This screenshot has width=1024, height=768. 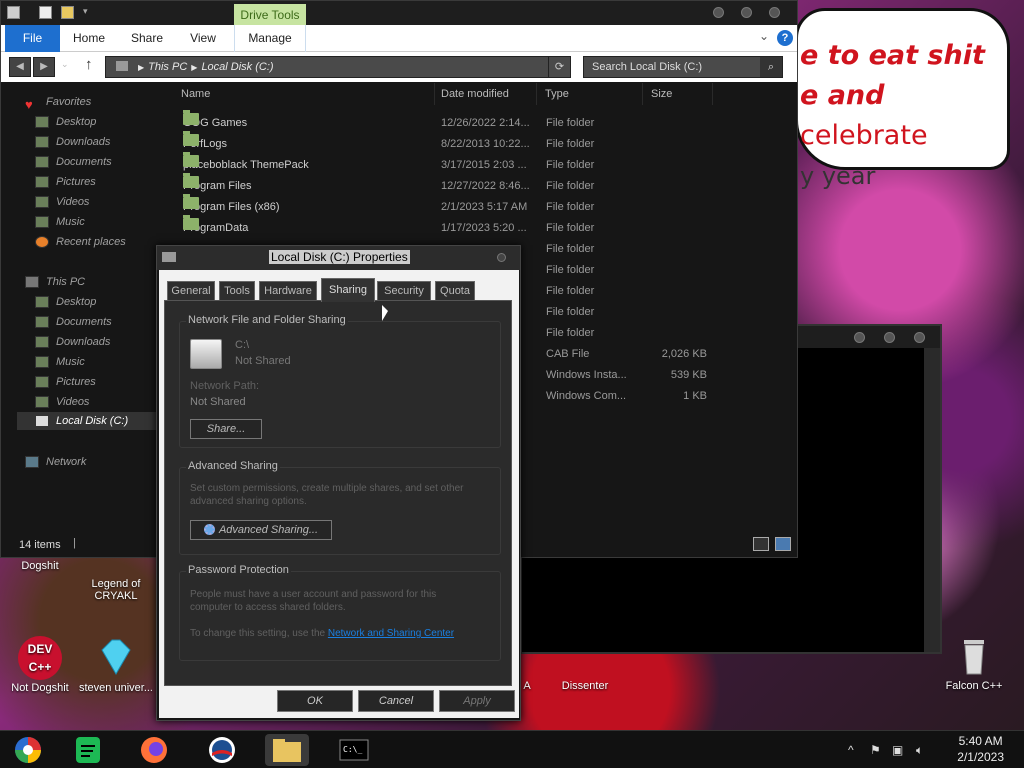 I want to click on network-tray-icon: ▣, so click(x=897, y=750).